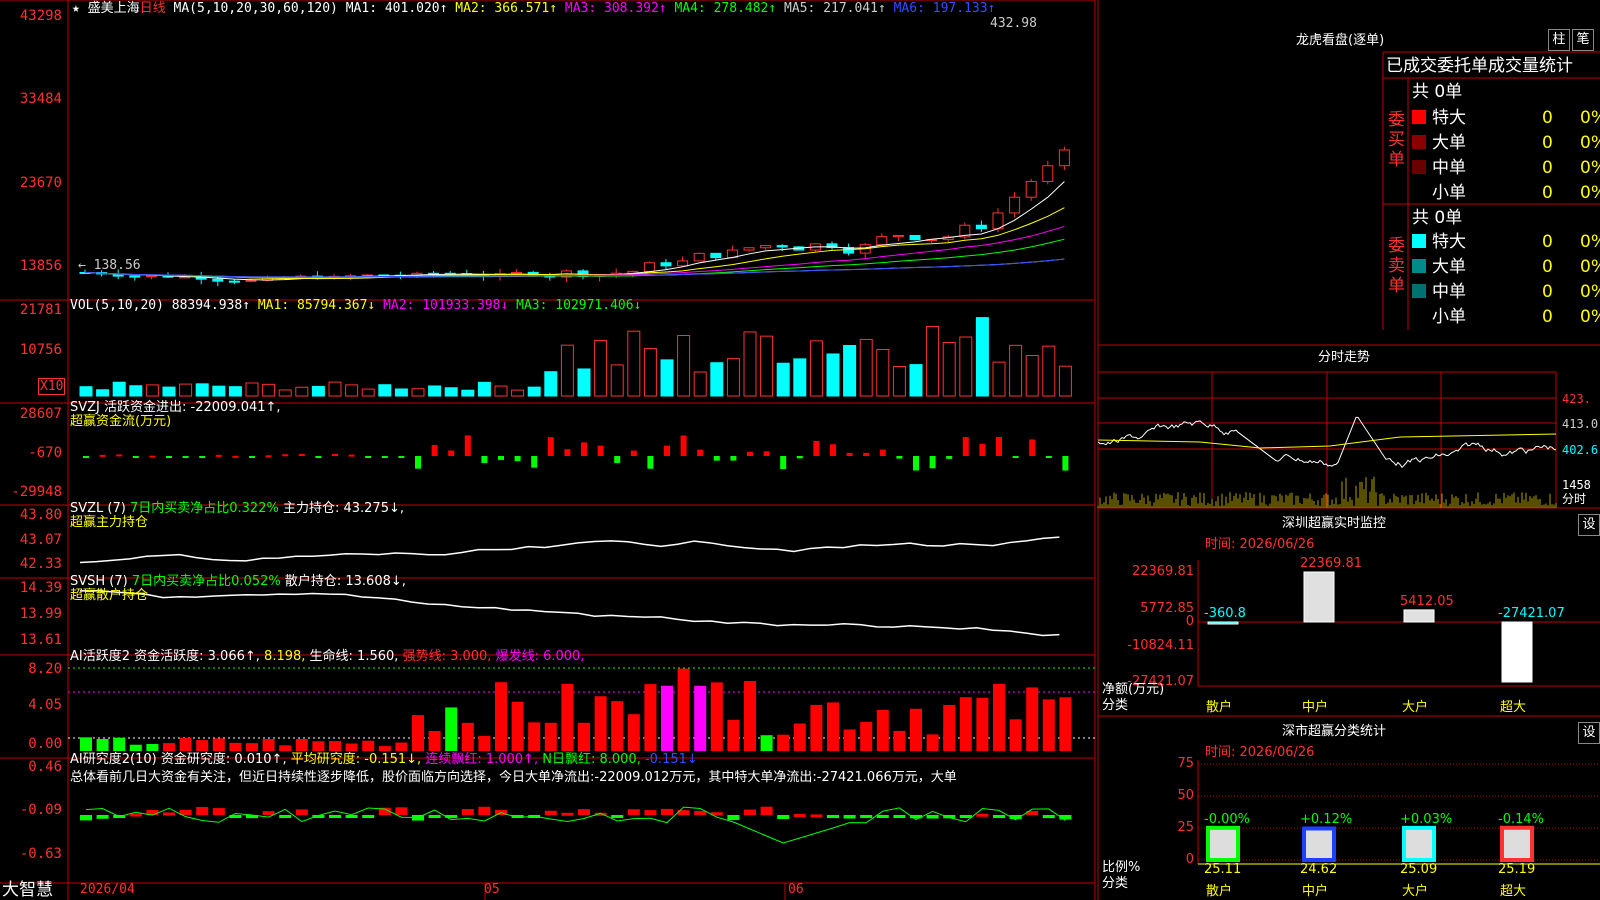 The width and height of the screenshot is (1600, 900). Describe the element at coordinates (1506, 193) in the screenshot. I see `buy-row-3: 小单 0 0%` at that location.